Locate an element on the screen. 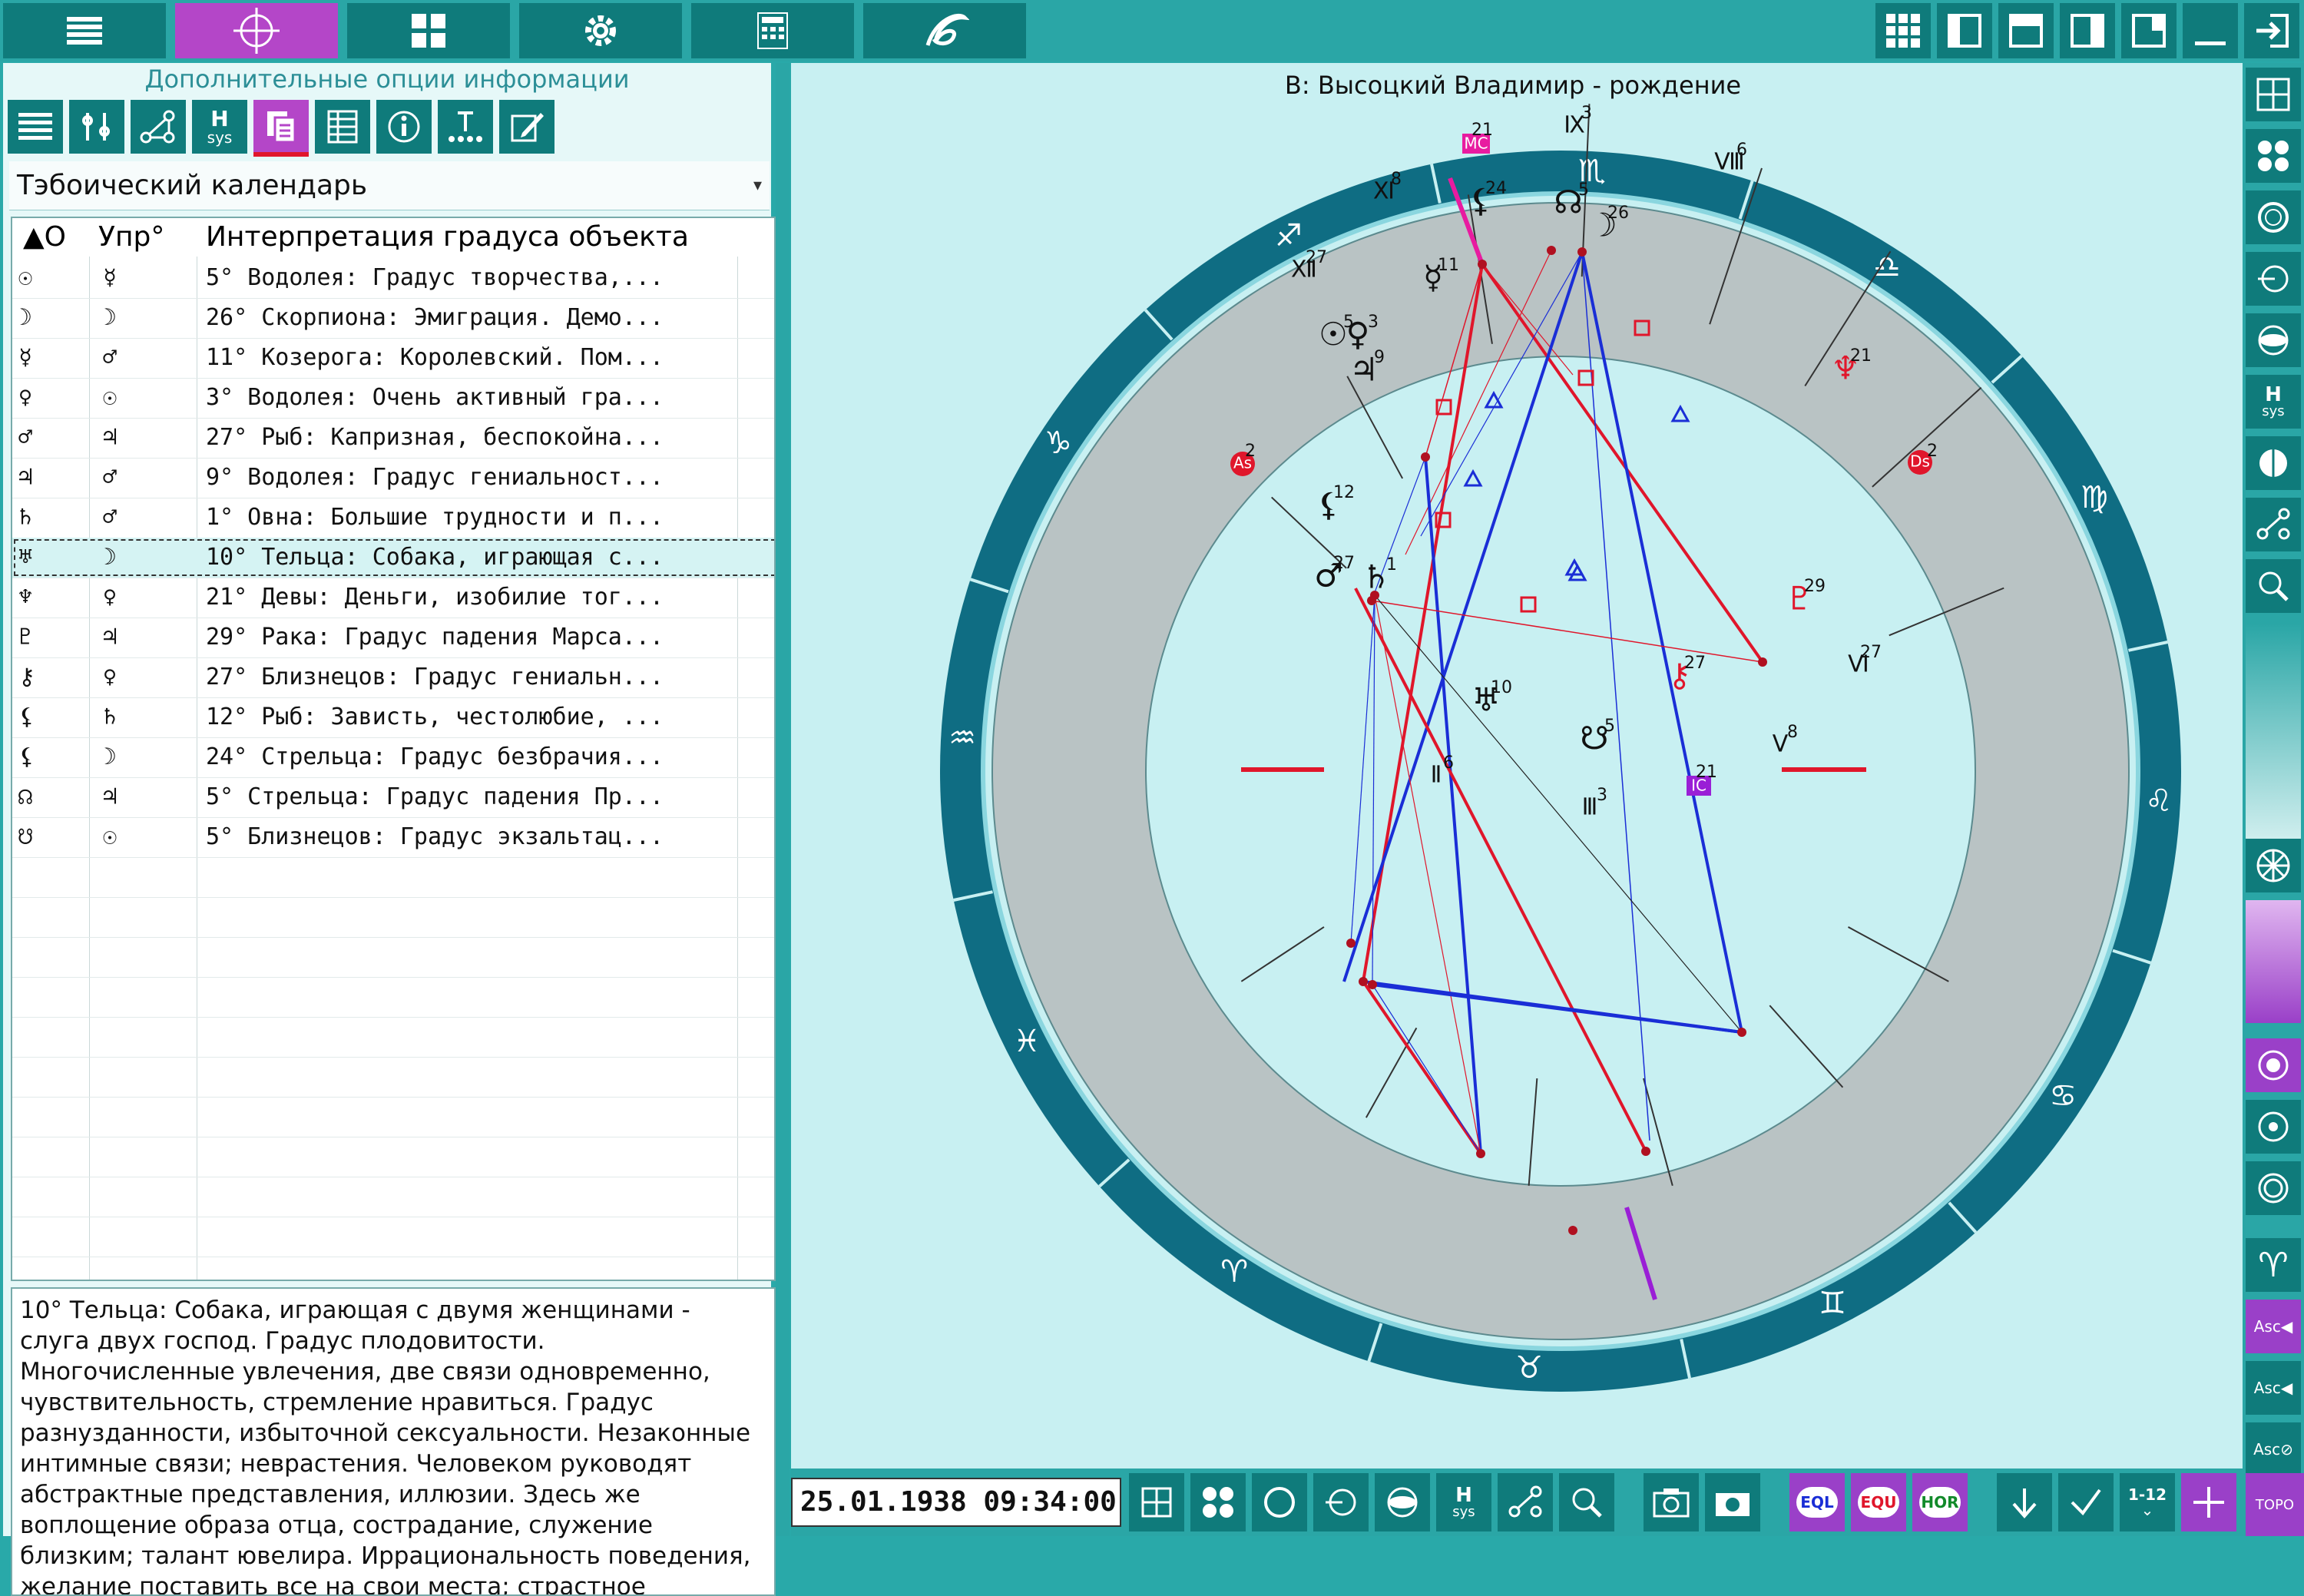  row-obj: ☉ is located at coordinates (25, 277).